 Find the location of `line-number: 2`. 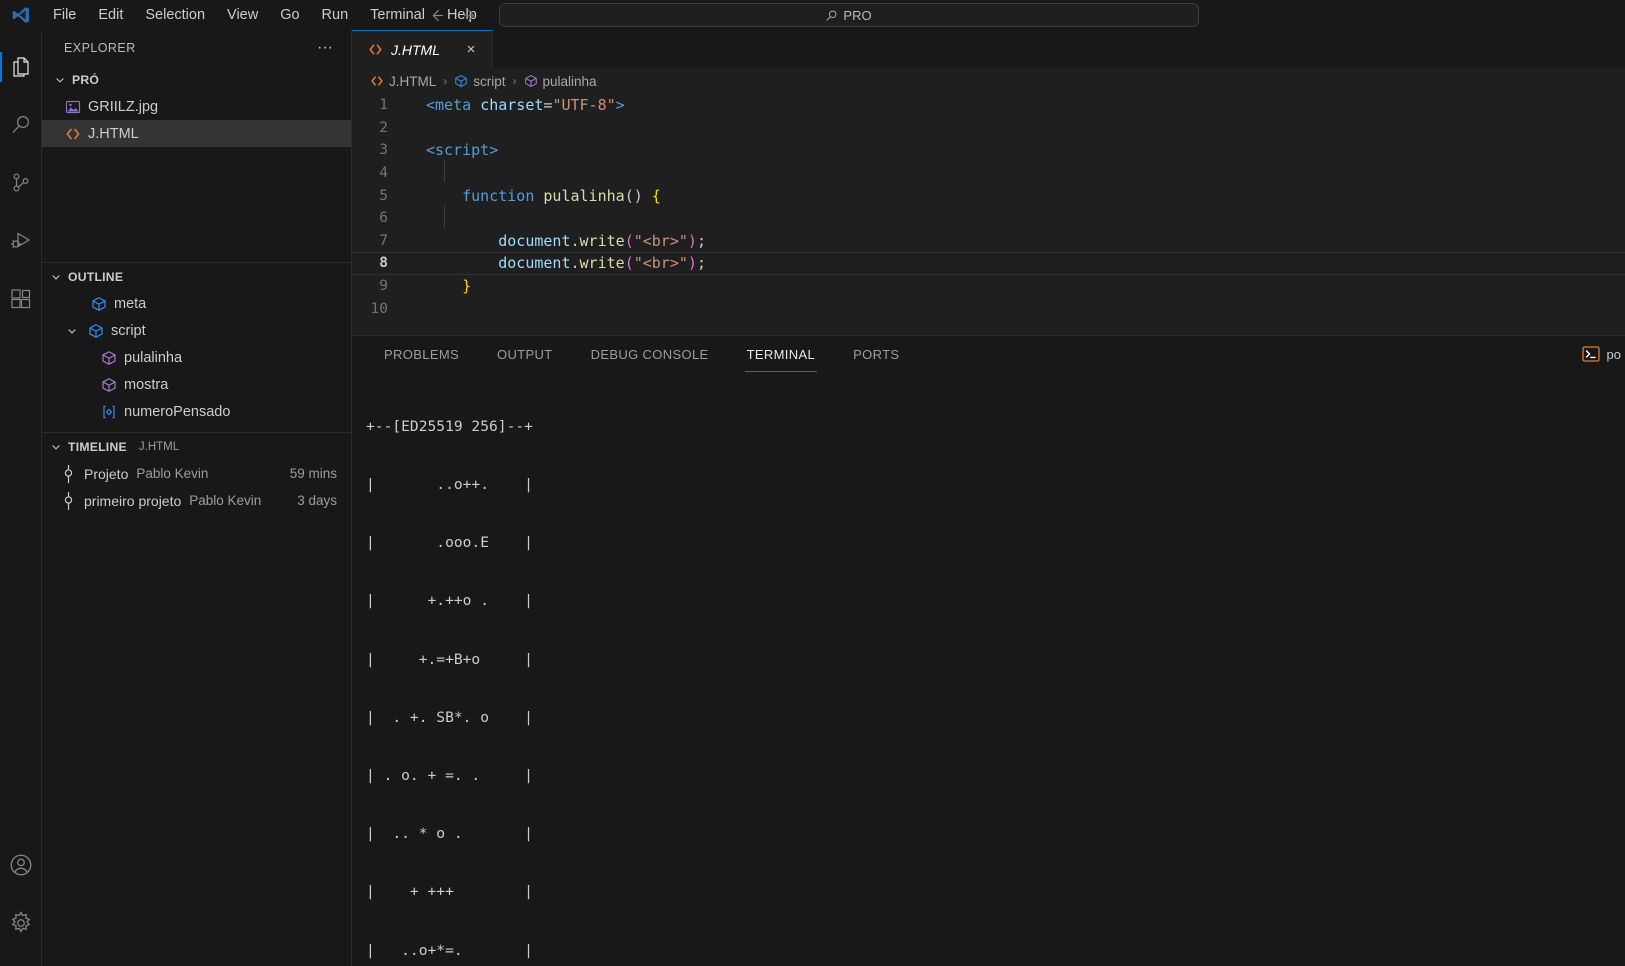

line-number: 2 is located at coordinates (383, 127).